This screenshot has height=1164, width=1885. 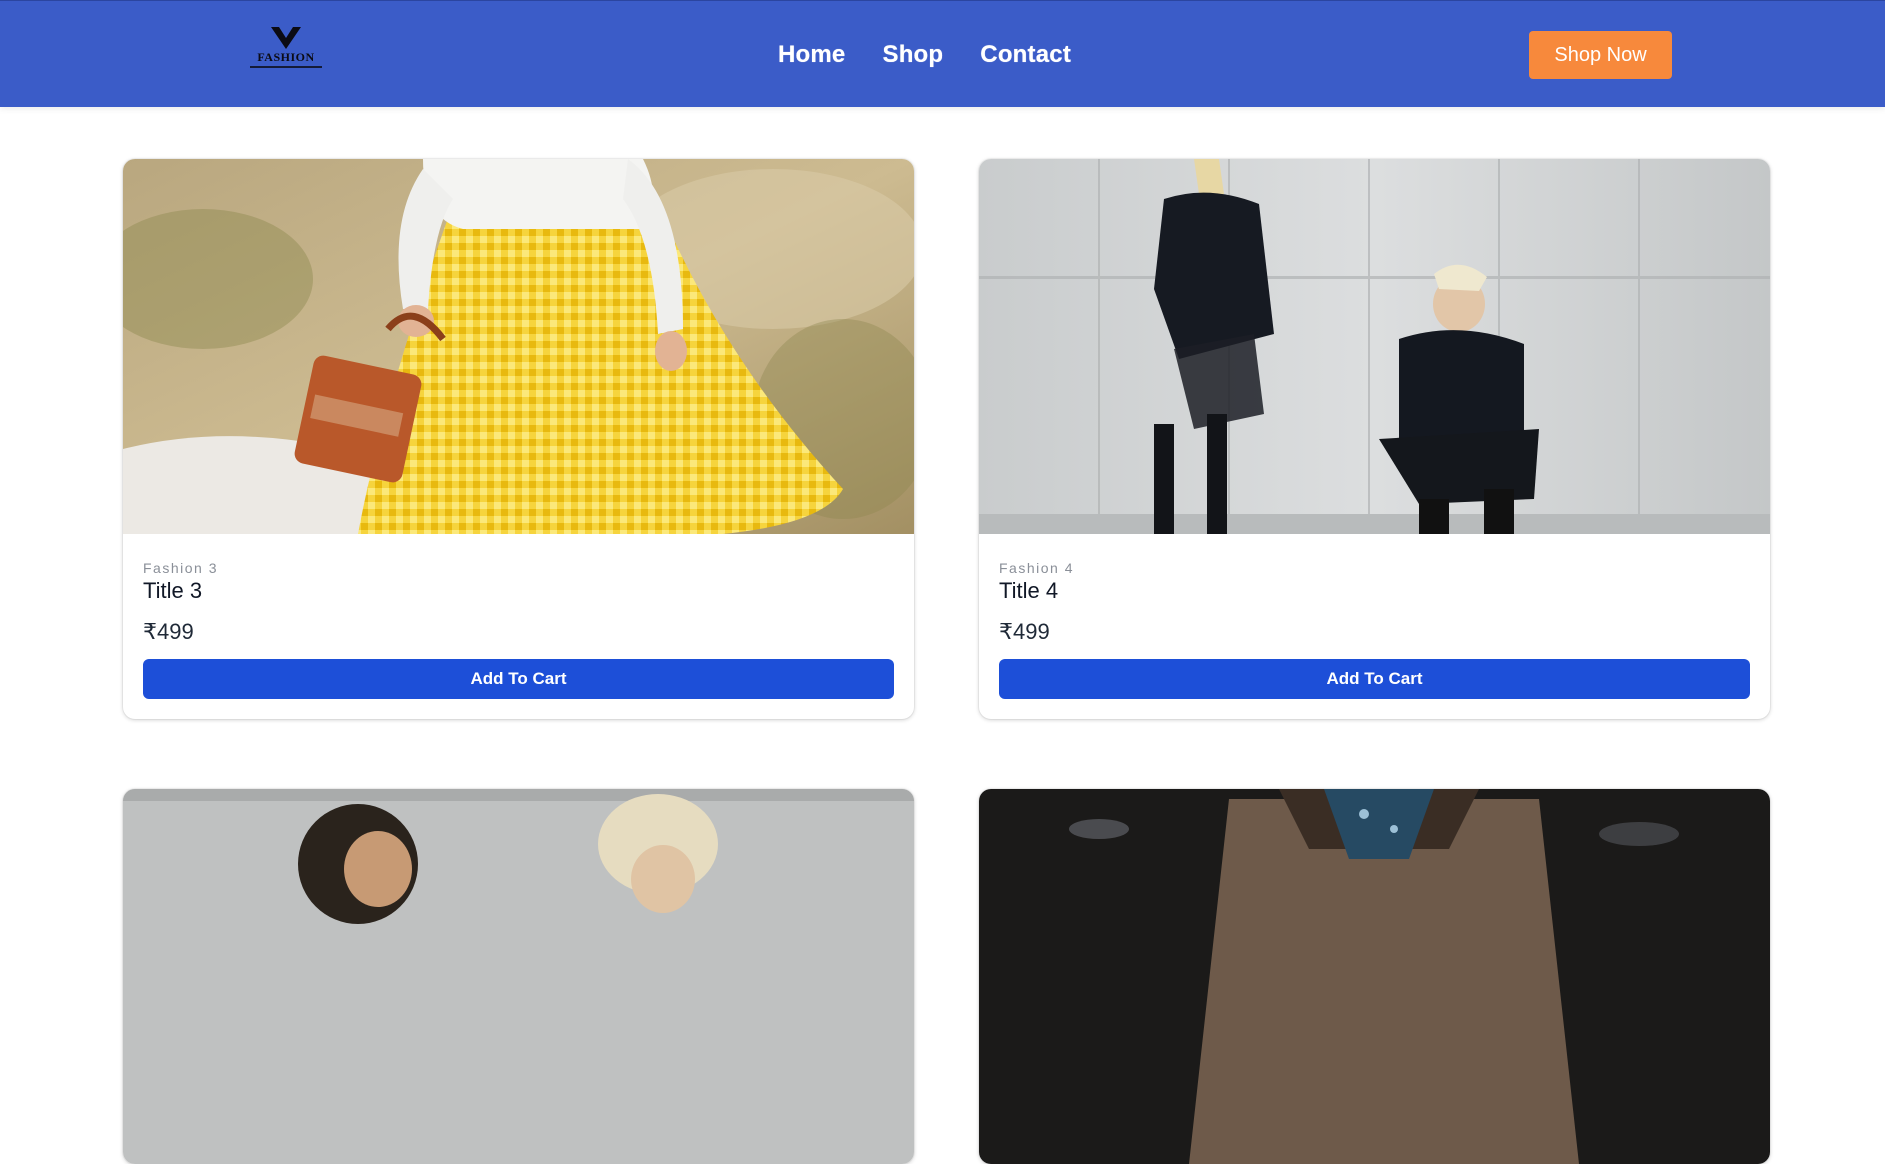 What do you see at coordinates (912, 55) in the screenshot?
I see `nav-shop-link: Shop` at bounding box center [912, 55].